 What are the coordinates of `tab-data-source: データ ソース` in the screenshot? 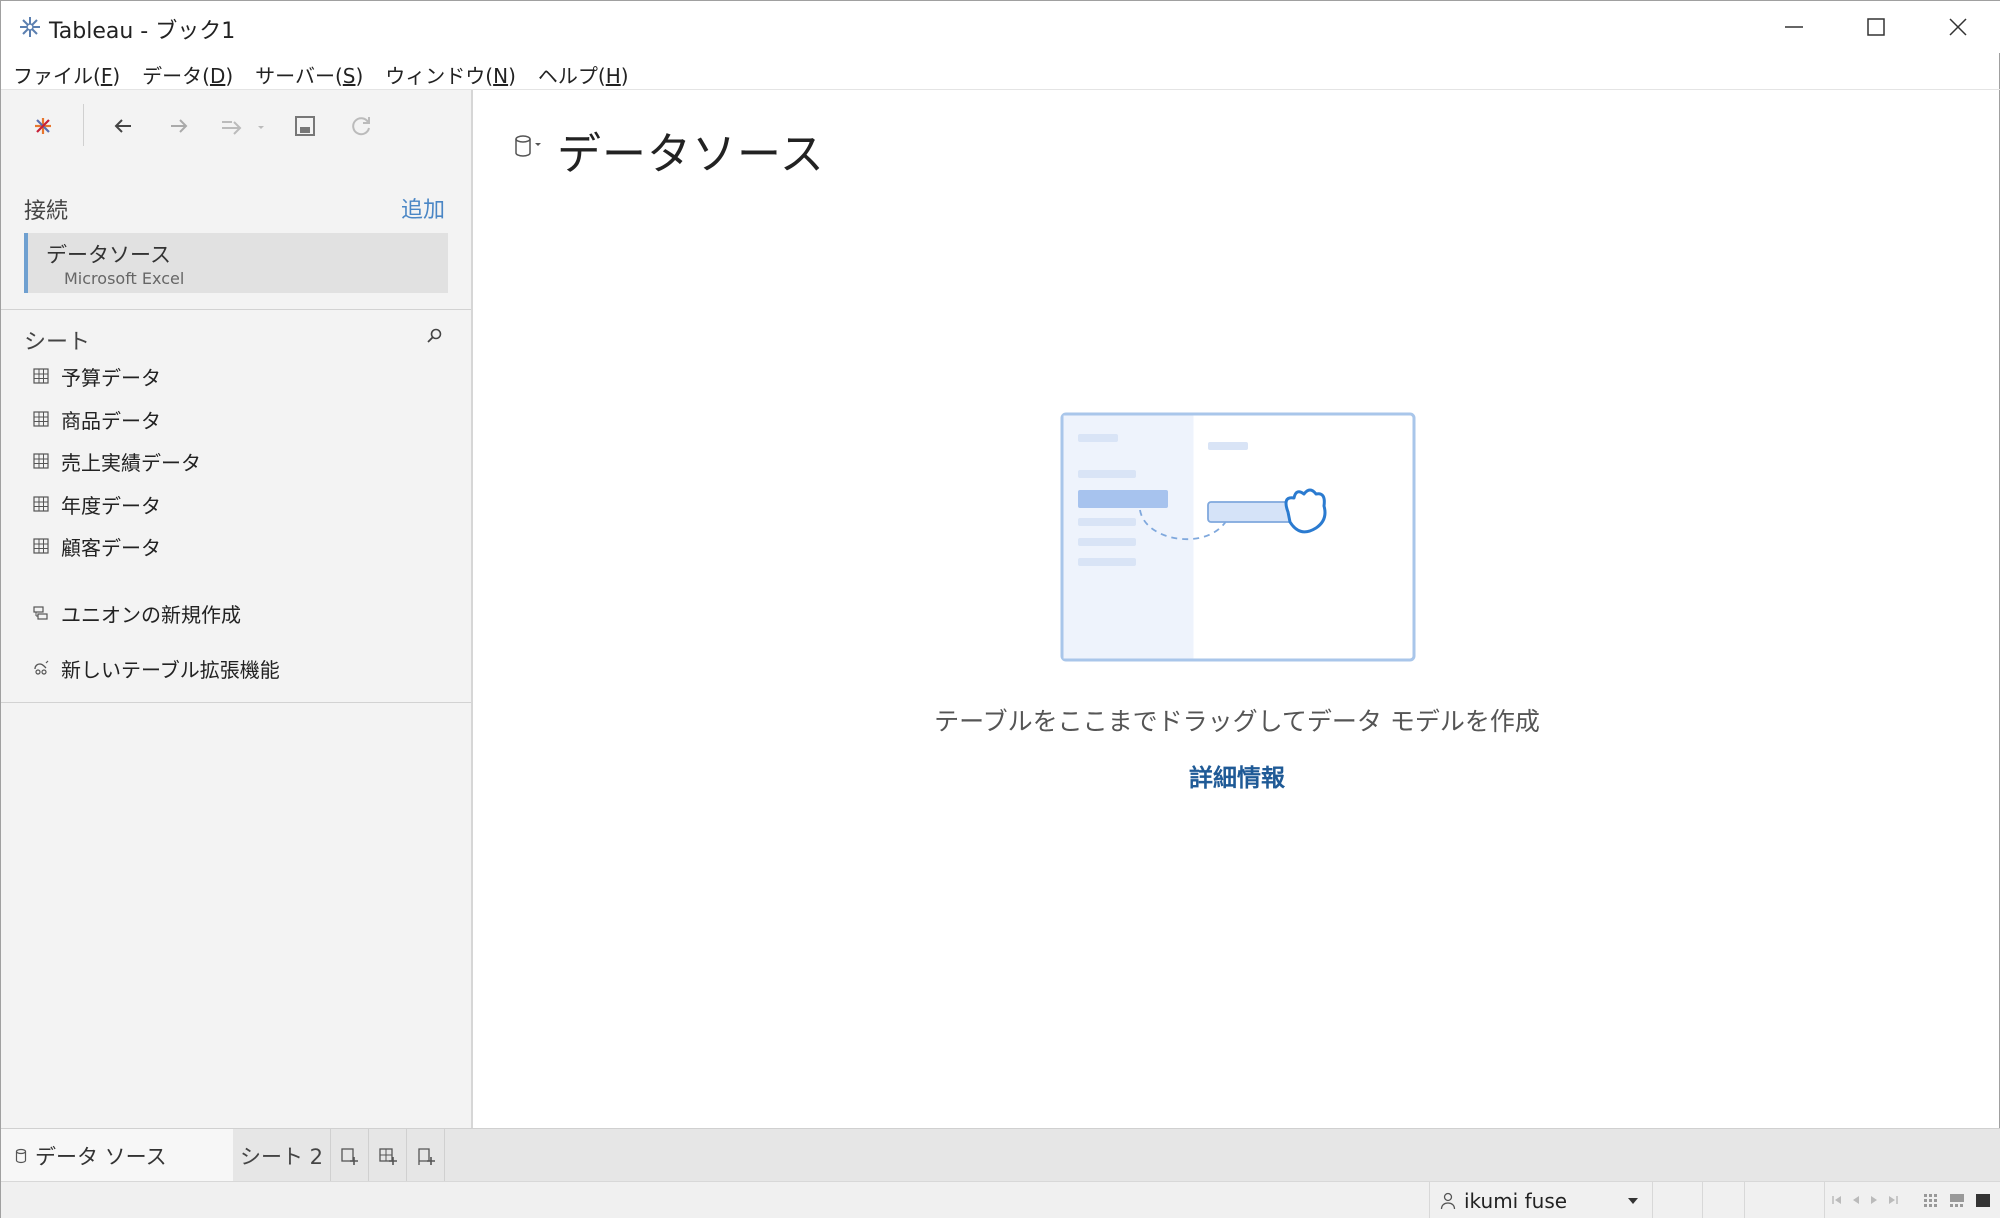 It's located at (117, 1155).